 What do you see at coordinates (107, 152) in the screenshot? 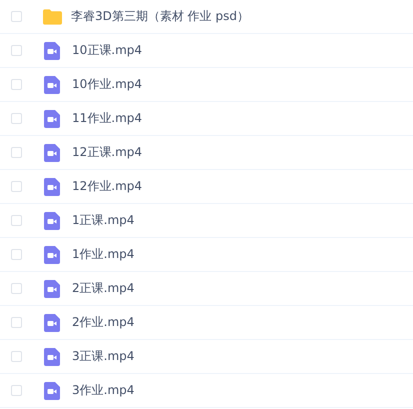
I see `file-name: 12正课.mp4` at bounding box center [107, 152].